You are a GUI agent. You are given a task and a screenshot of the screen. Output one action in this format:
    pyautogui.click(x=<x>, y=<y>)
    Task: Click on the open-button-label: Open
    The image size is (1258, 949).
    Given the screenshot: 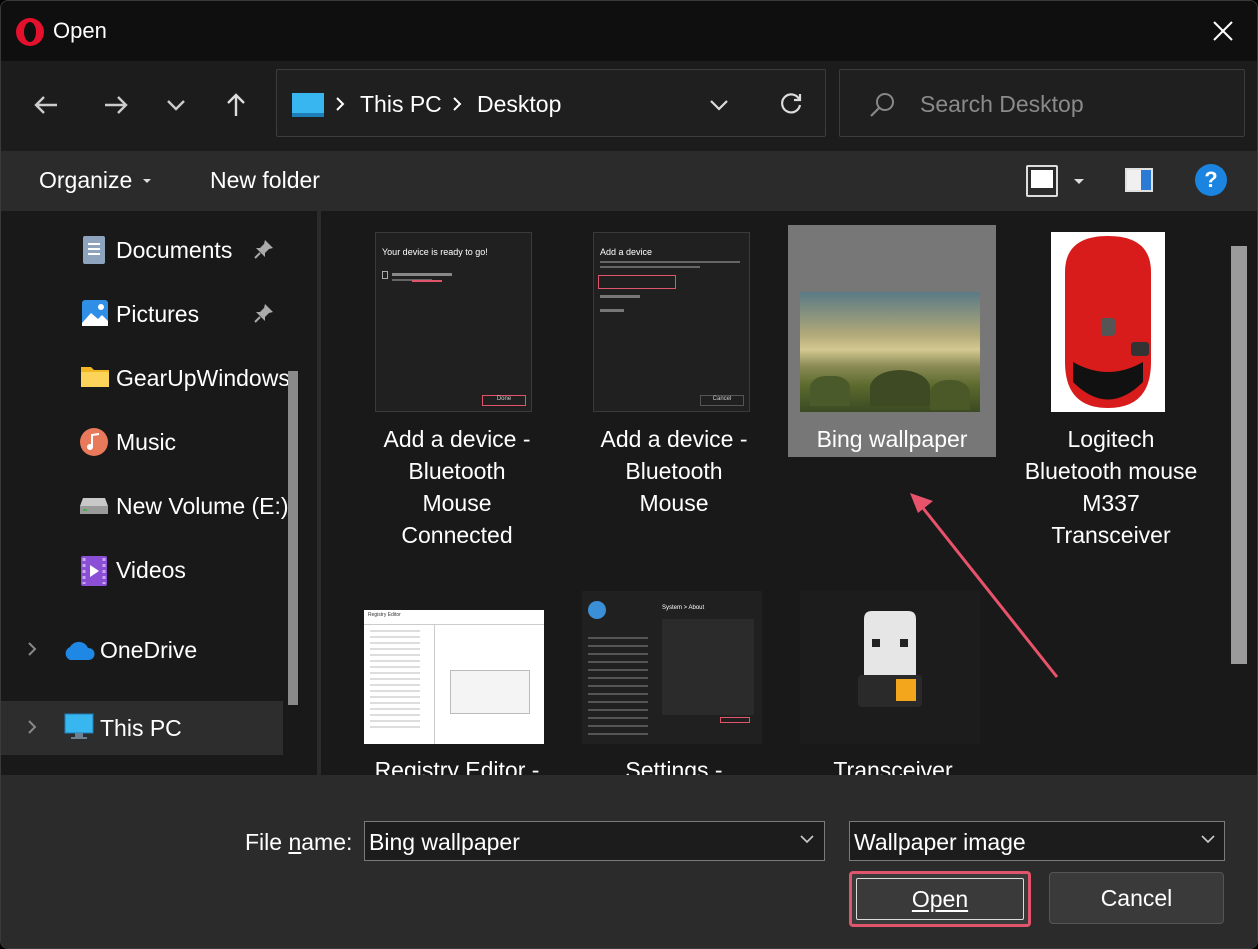 What is the action you would take?
    pyautogui.click(x=940, y=898)
    